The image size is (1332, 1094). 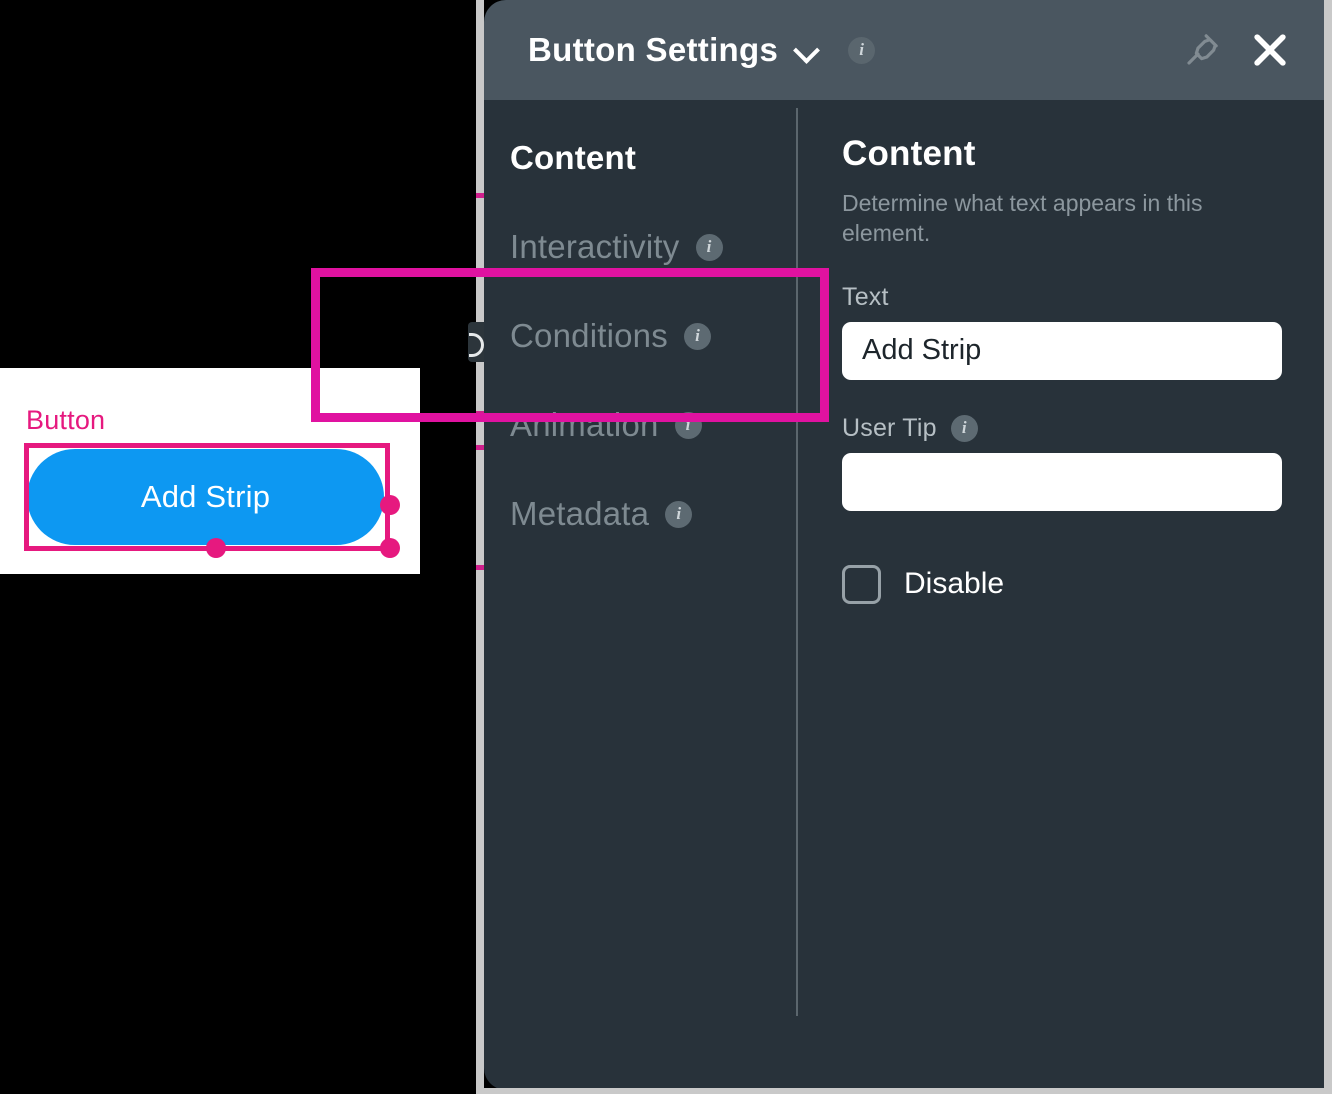 I want to click on text-field-label: Text, so click(x=865, y=296).